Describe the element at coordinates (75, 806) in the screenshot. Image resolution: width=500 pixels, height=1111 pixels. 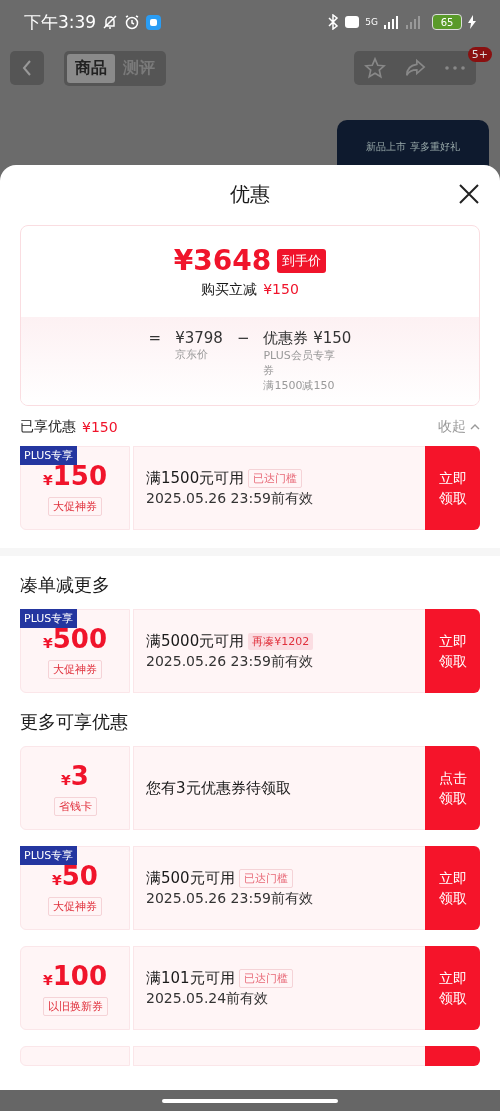
I see `coupon-category: 省钱卡` at that location.